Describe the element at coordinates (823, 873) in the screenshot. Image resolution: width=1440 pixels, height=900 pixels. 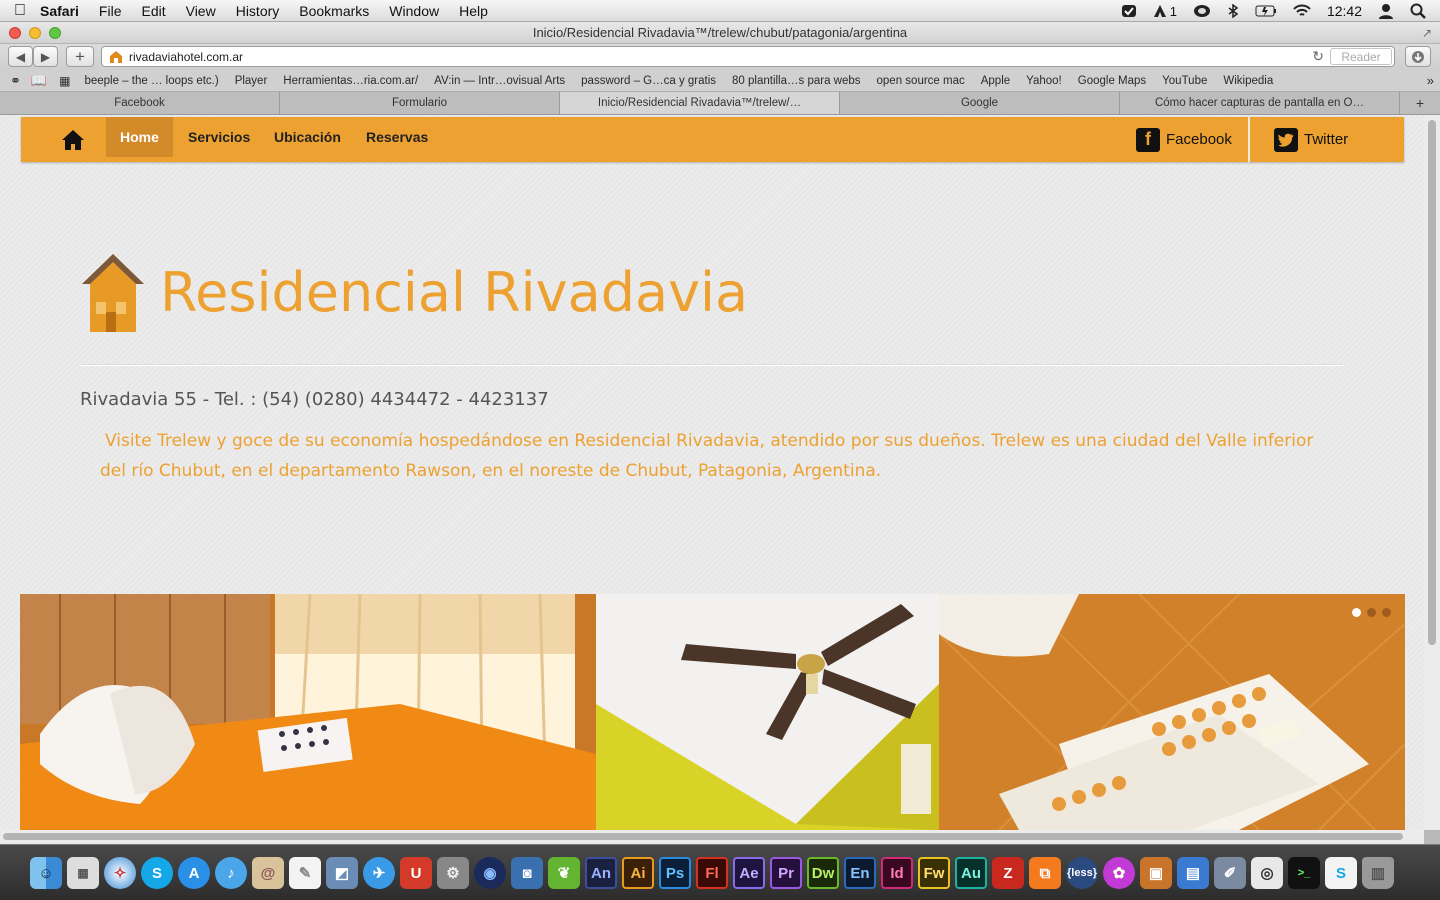
I see `dreamweaver-app-icon: Dw` at that location.